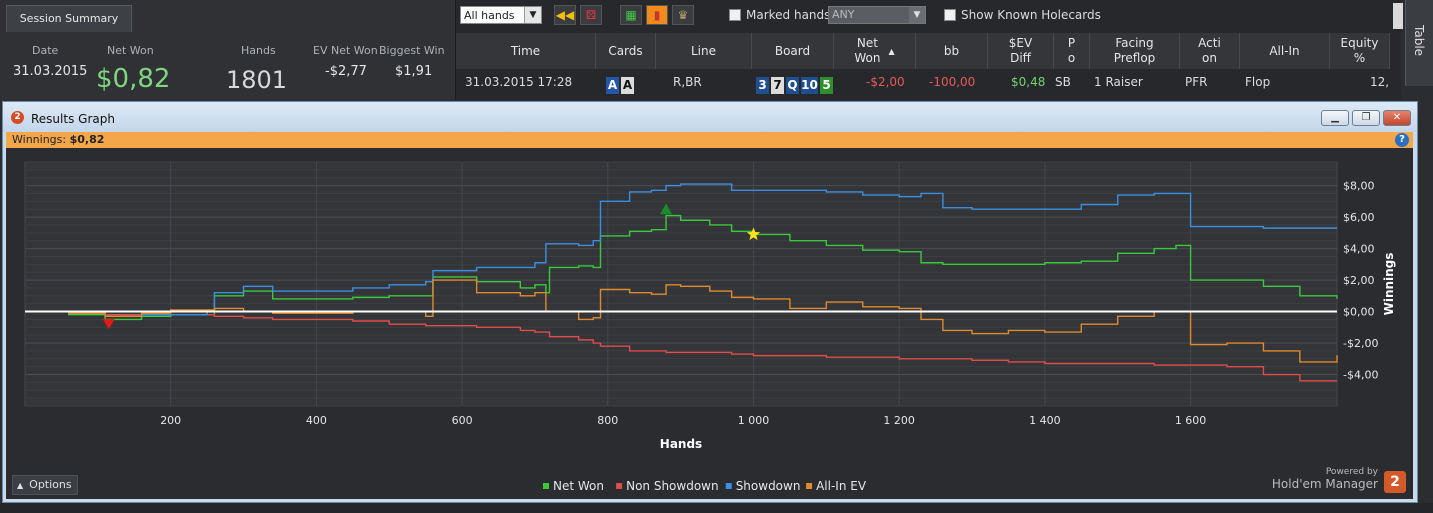 This screenshot has height=513, width=1433. I want to click on close-button: ✕, so click(1397, 118).